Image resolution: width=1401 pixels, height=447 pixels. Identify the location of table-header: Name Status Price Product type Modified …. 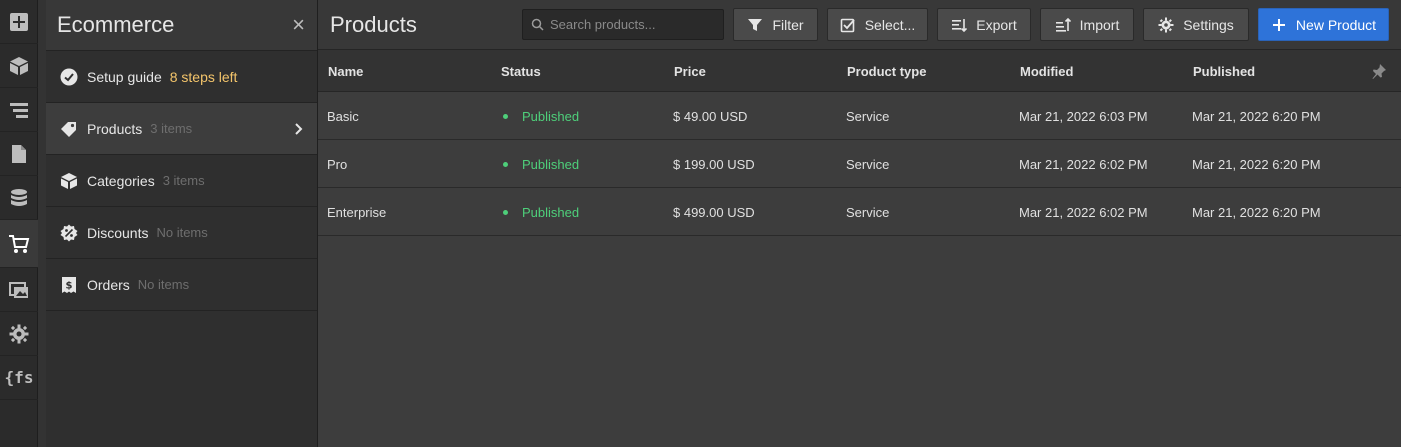
(859, 71).